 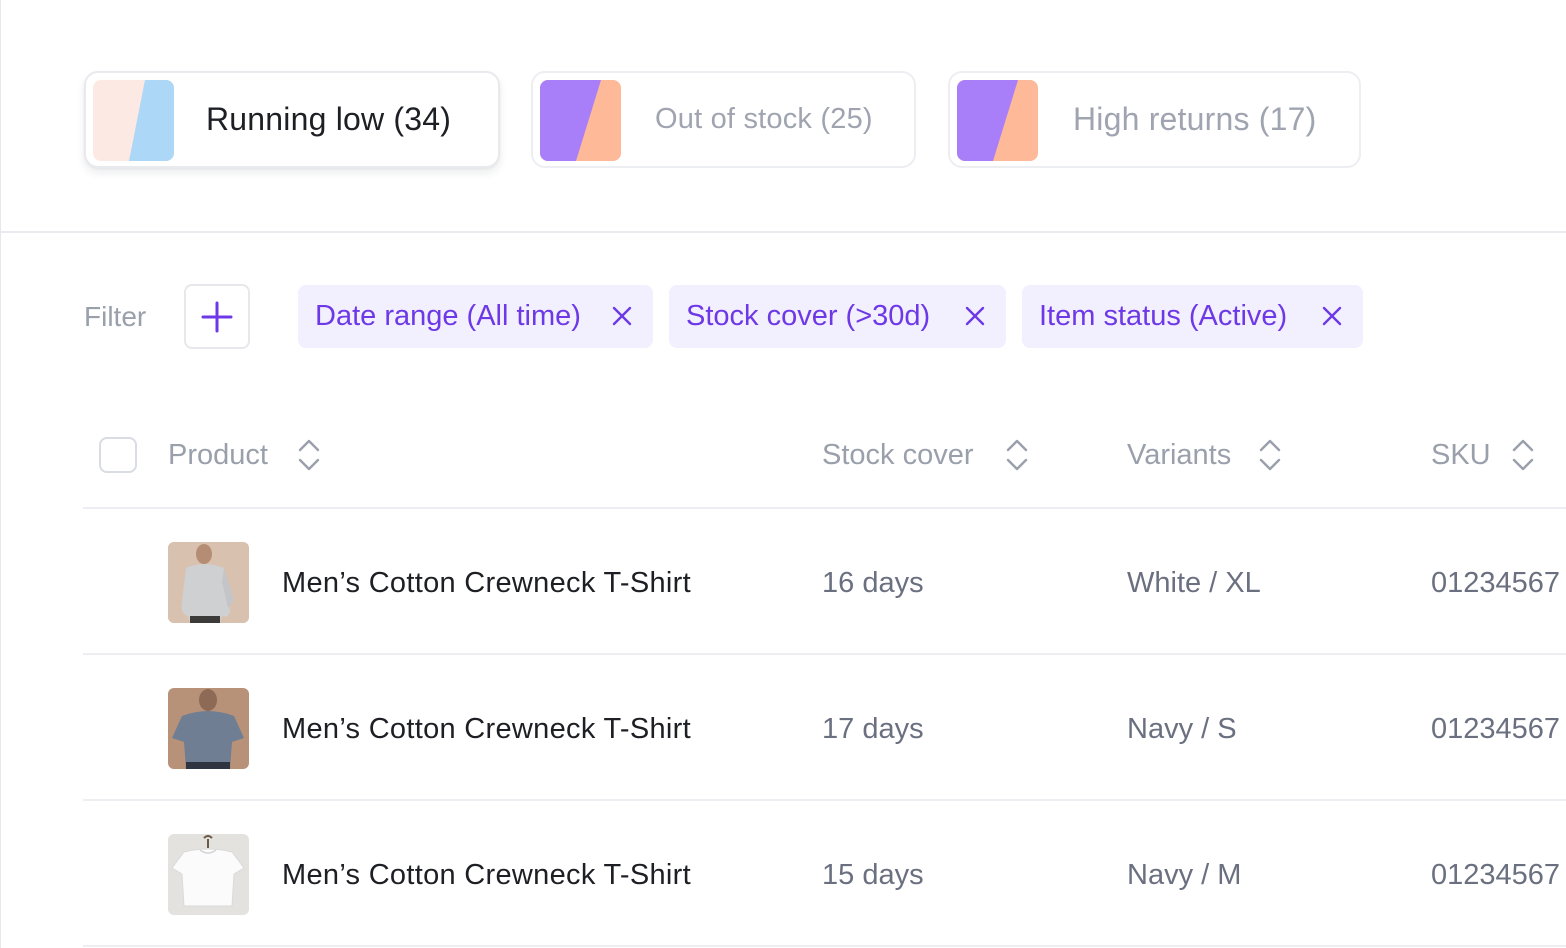 I want to click on segment-label: High returns (17), so click(x=1195, y=119).